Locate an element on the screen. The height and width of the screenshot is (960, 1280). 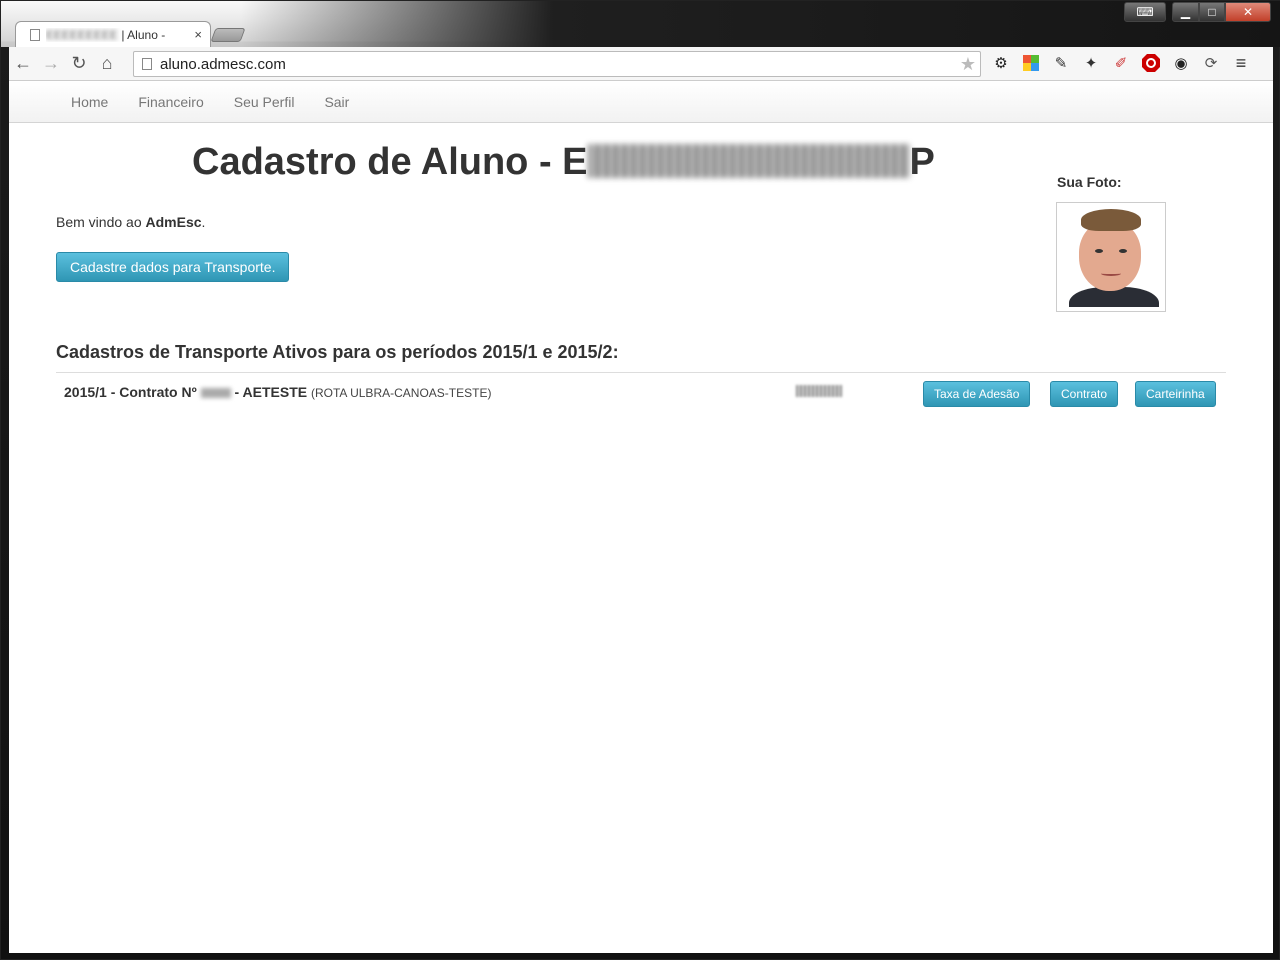
bookmark-star-icon: ★ is located at coordinates (970, 64).